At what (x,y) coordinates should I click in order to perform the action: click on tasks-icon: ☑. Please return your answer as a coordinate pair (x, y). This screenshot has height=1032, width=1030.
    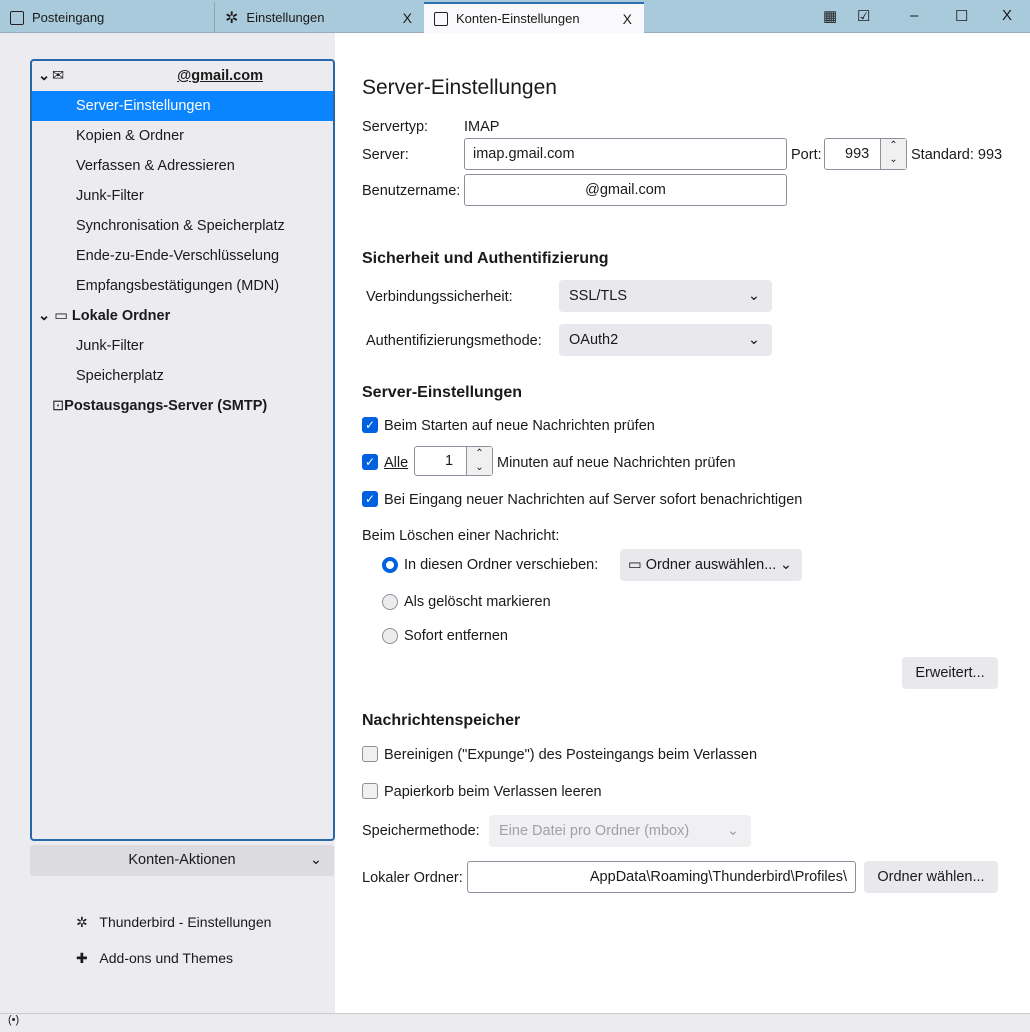
    Looking at the image, I should click on (863, 16).